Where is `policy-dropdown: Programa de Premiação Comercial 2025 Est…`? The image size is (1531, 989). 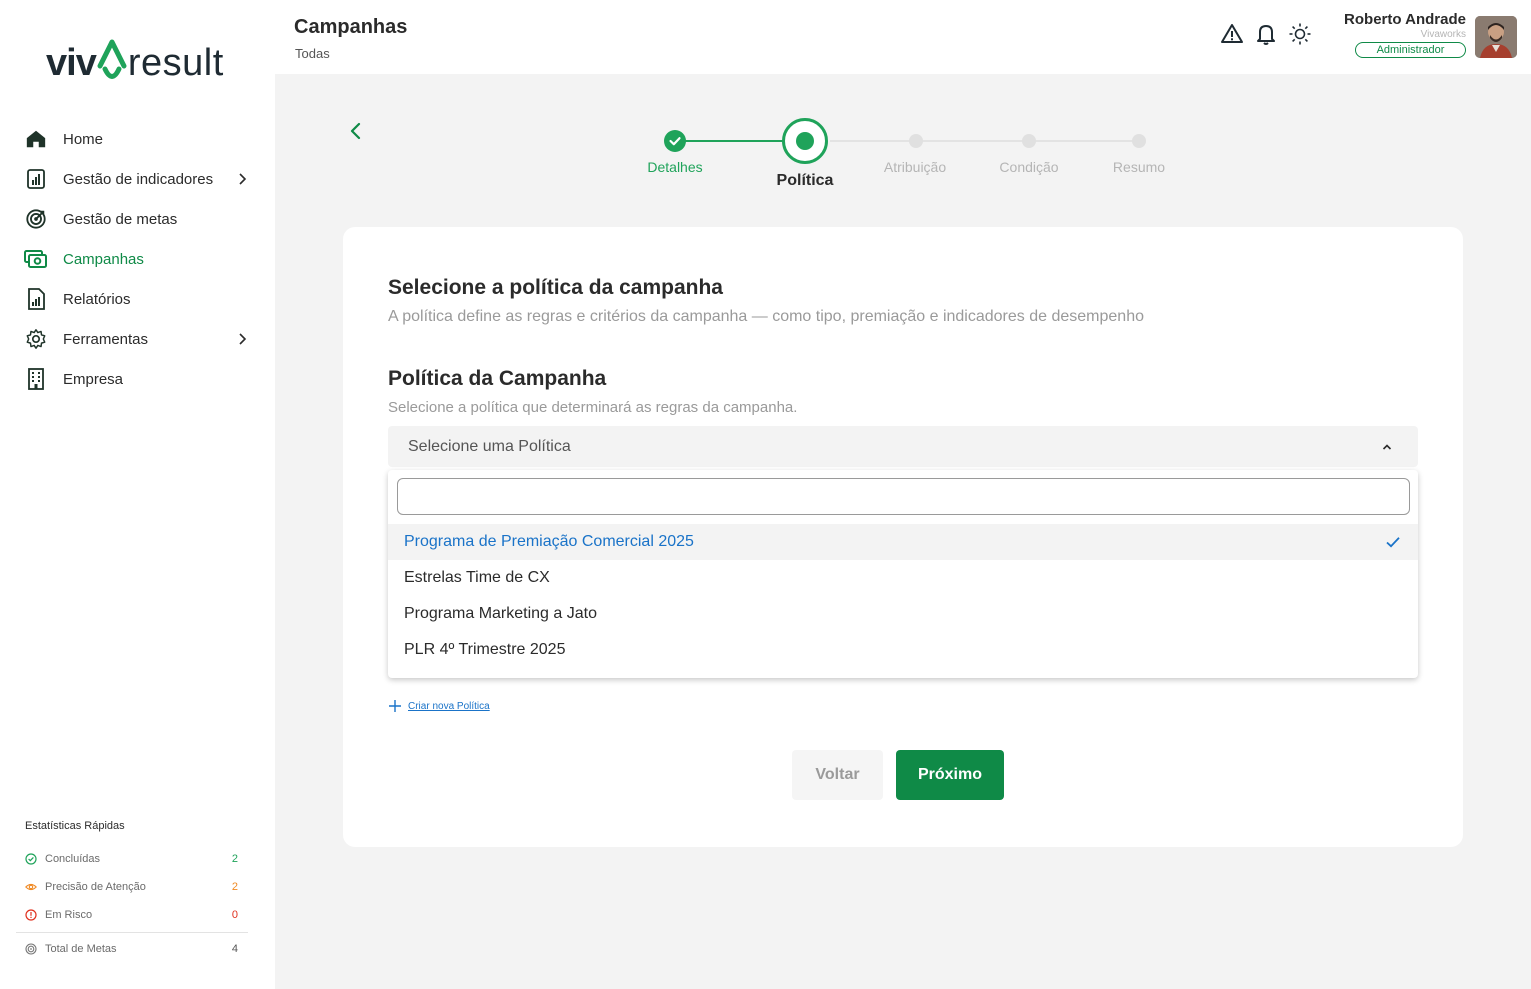
policy-dropdown: Programa de Premiação Comercial 2025 Est… is located at coordinates (903, 574).